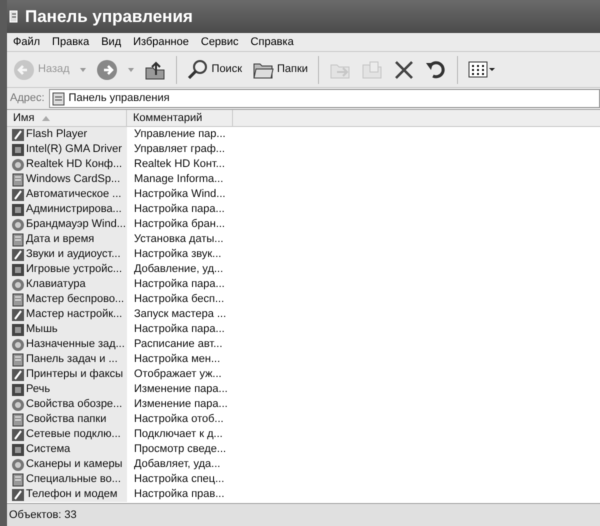 The width and height of the screenshot is (600, 526). I want to click on address-field: Панель управления, so click(324, 98).